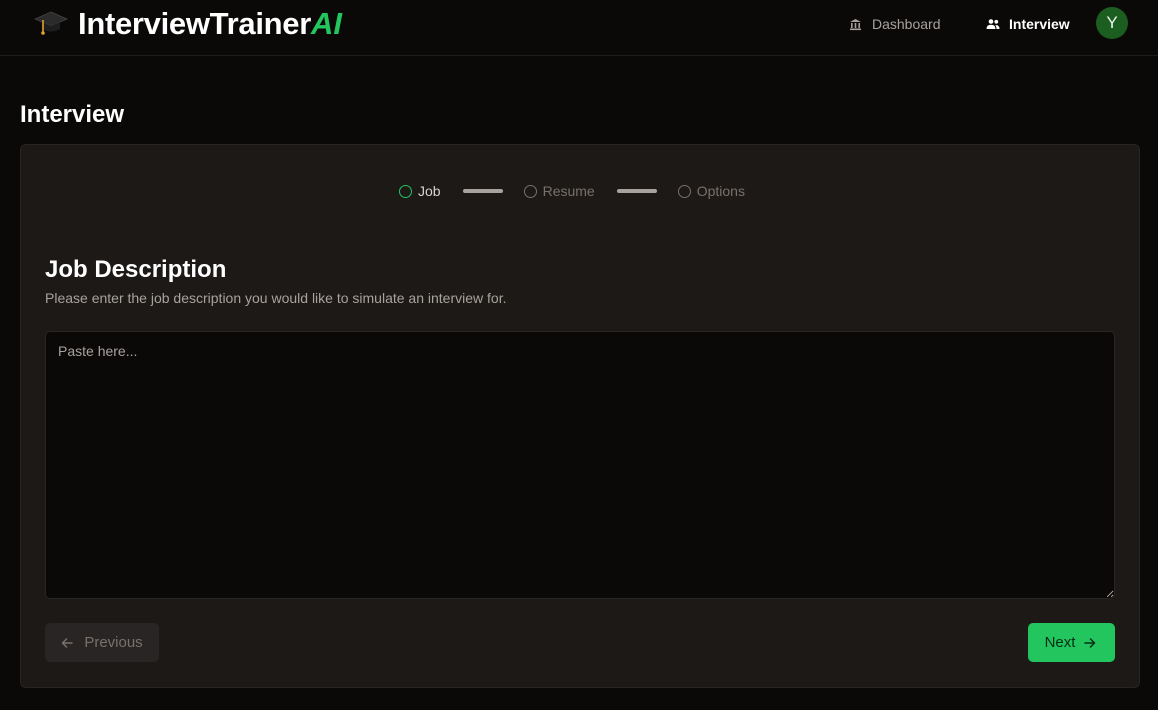  What do you see at coordinates (1112, 23) in the screenshot?
I see `user-avatar: Y` at bounding box center [1112, 23].